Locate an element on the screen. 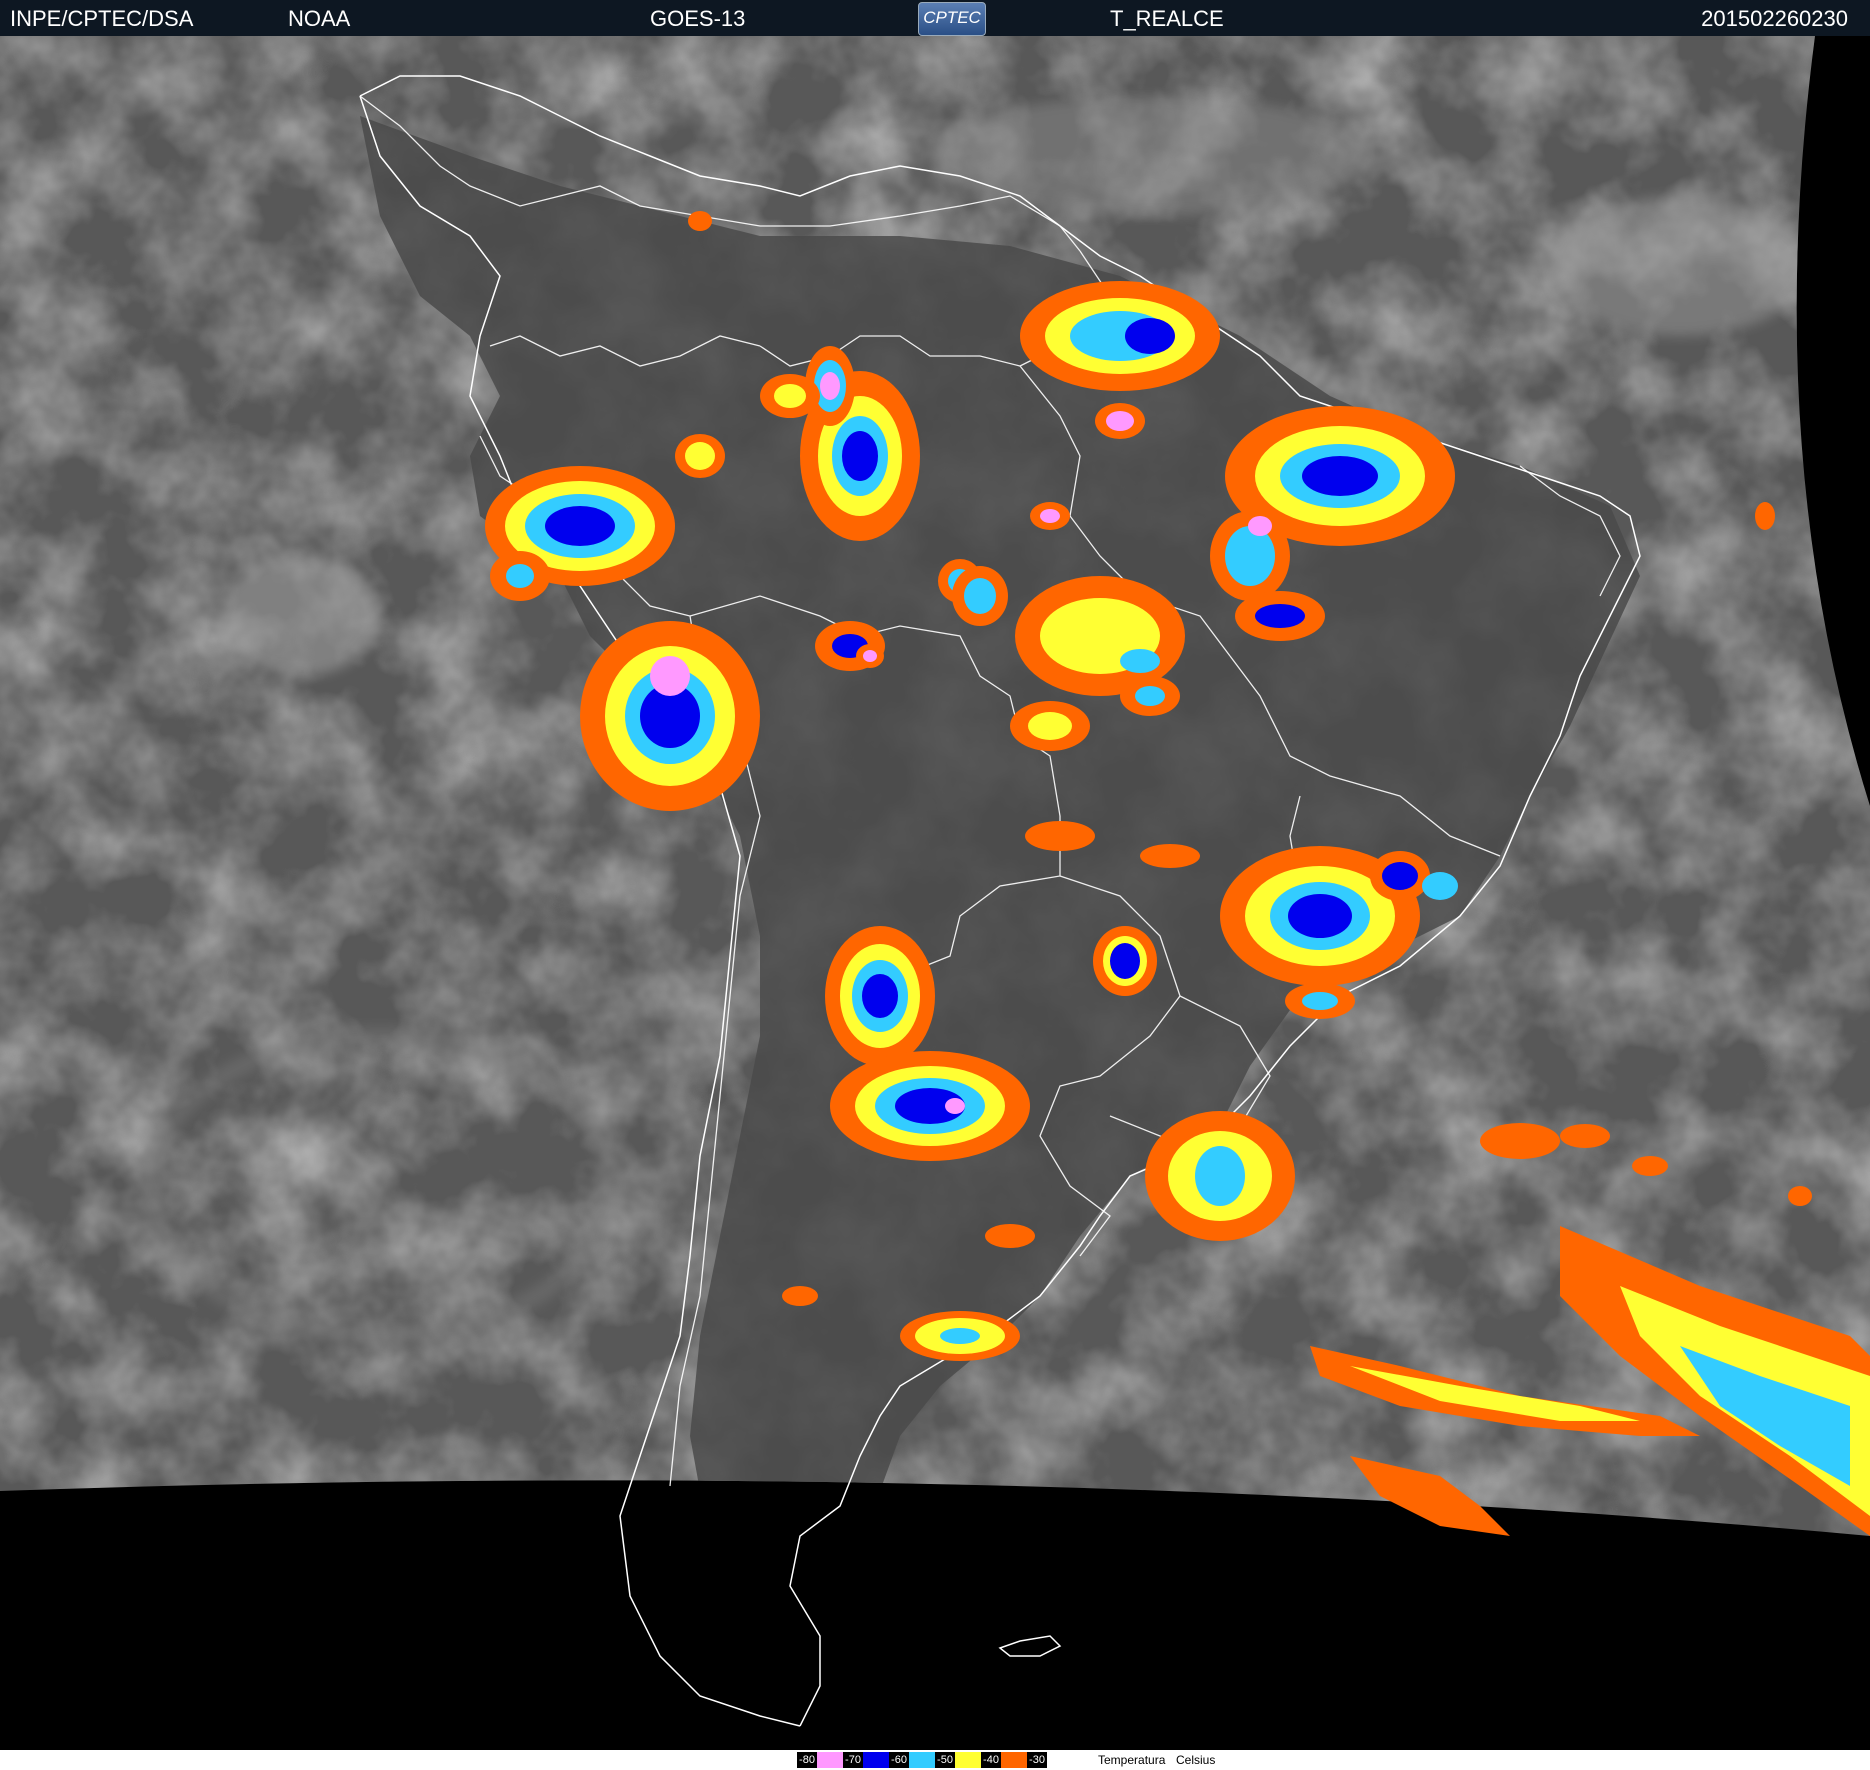 The width and height of the screenshot is (1870, 1770). cloud-band-north is located at coordinates (1150, 156).